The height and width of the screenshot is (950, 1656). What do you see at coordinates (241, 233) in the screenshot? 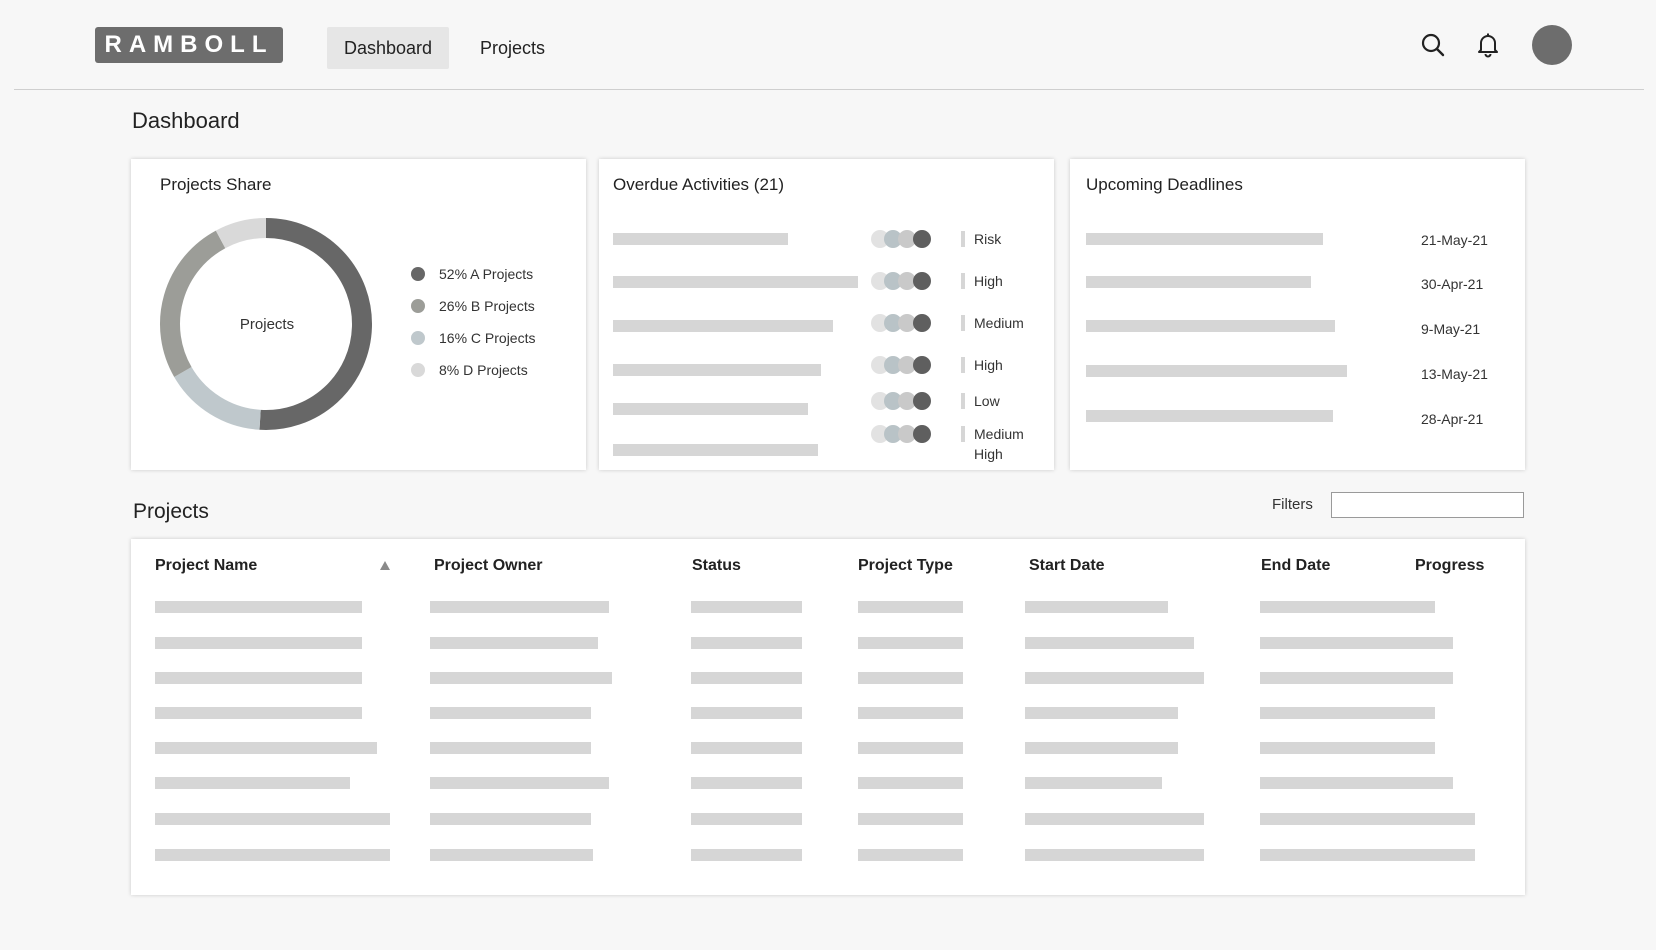
I see `donut-slice-d-projects` at bounding box center [241, 233].